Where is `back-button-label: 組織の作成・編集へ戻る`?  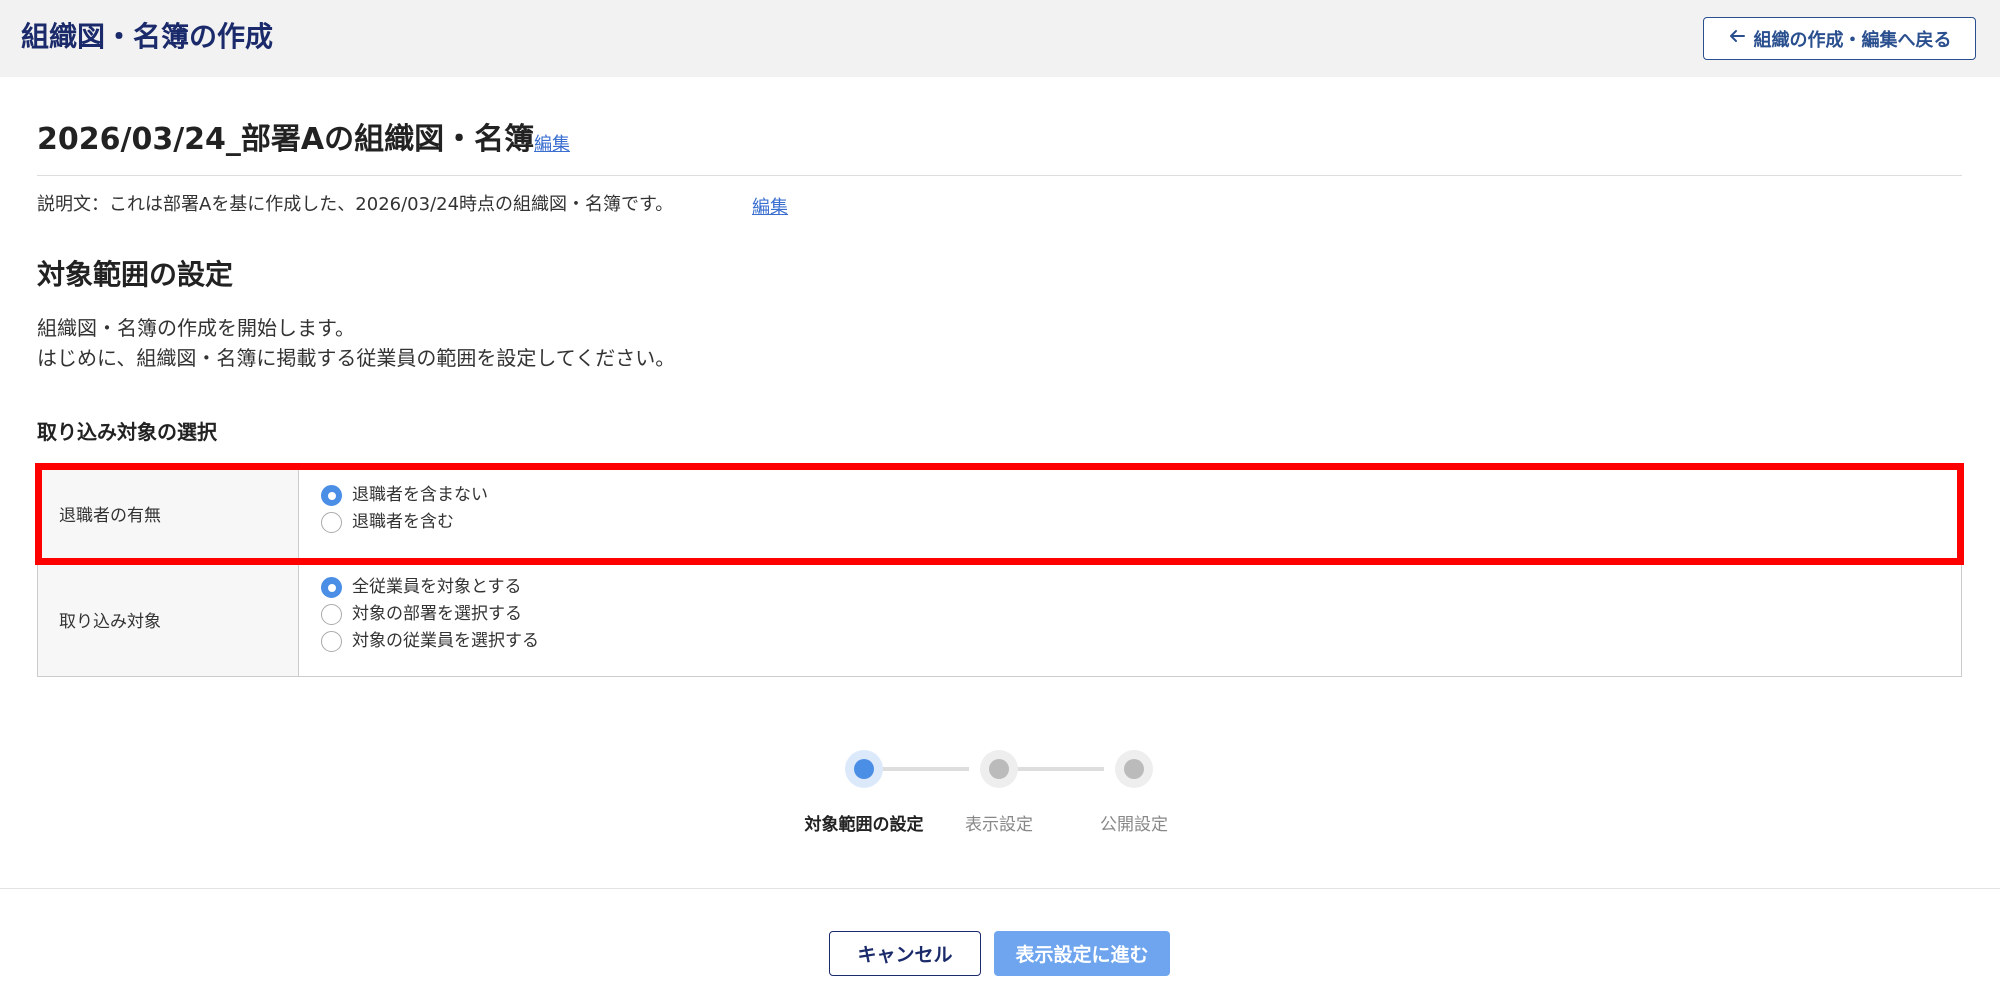
back-button-label: 組織の作成・編集へ戻る is located at coordinates (1852, 40).